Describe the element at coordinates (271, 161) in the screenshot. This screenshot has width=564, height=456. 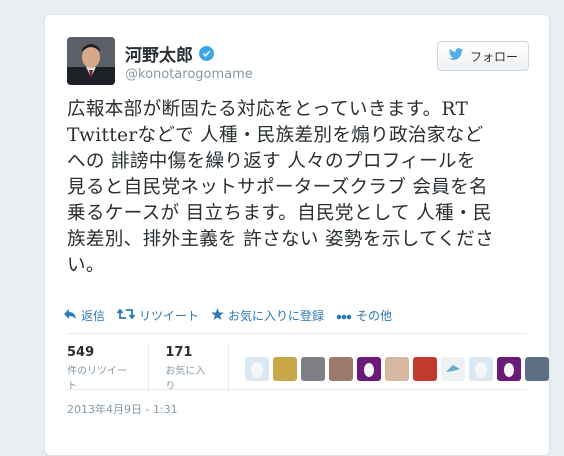
I see `tweet-line: への 誹謗中傷を繰り返す 人々のプロフィールを` at that location.